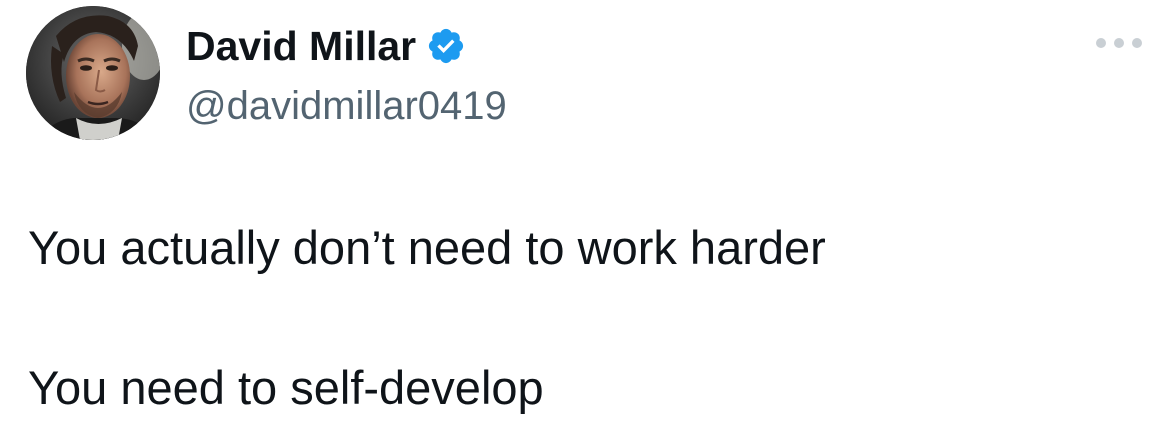 The image size is (1170, 442). I want to click on user-handle: @davidmillar0419, so click(346, 106).